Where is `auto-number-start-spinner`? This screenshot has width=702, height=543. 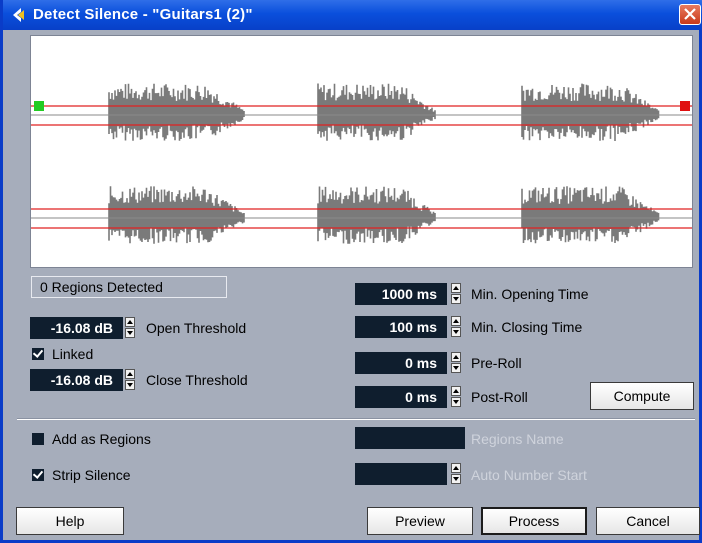
auto-number-start-spinner is located at coordinates (456, 474).